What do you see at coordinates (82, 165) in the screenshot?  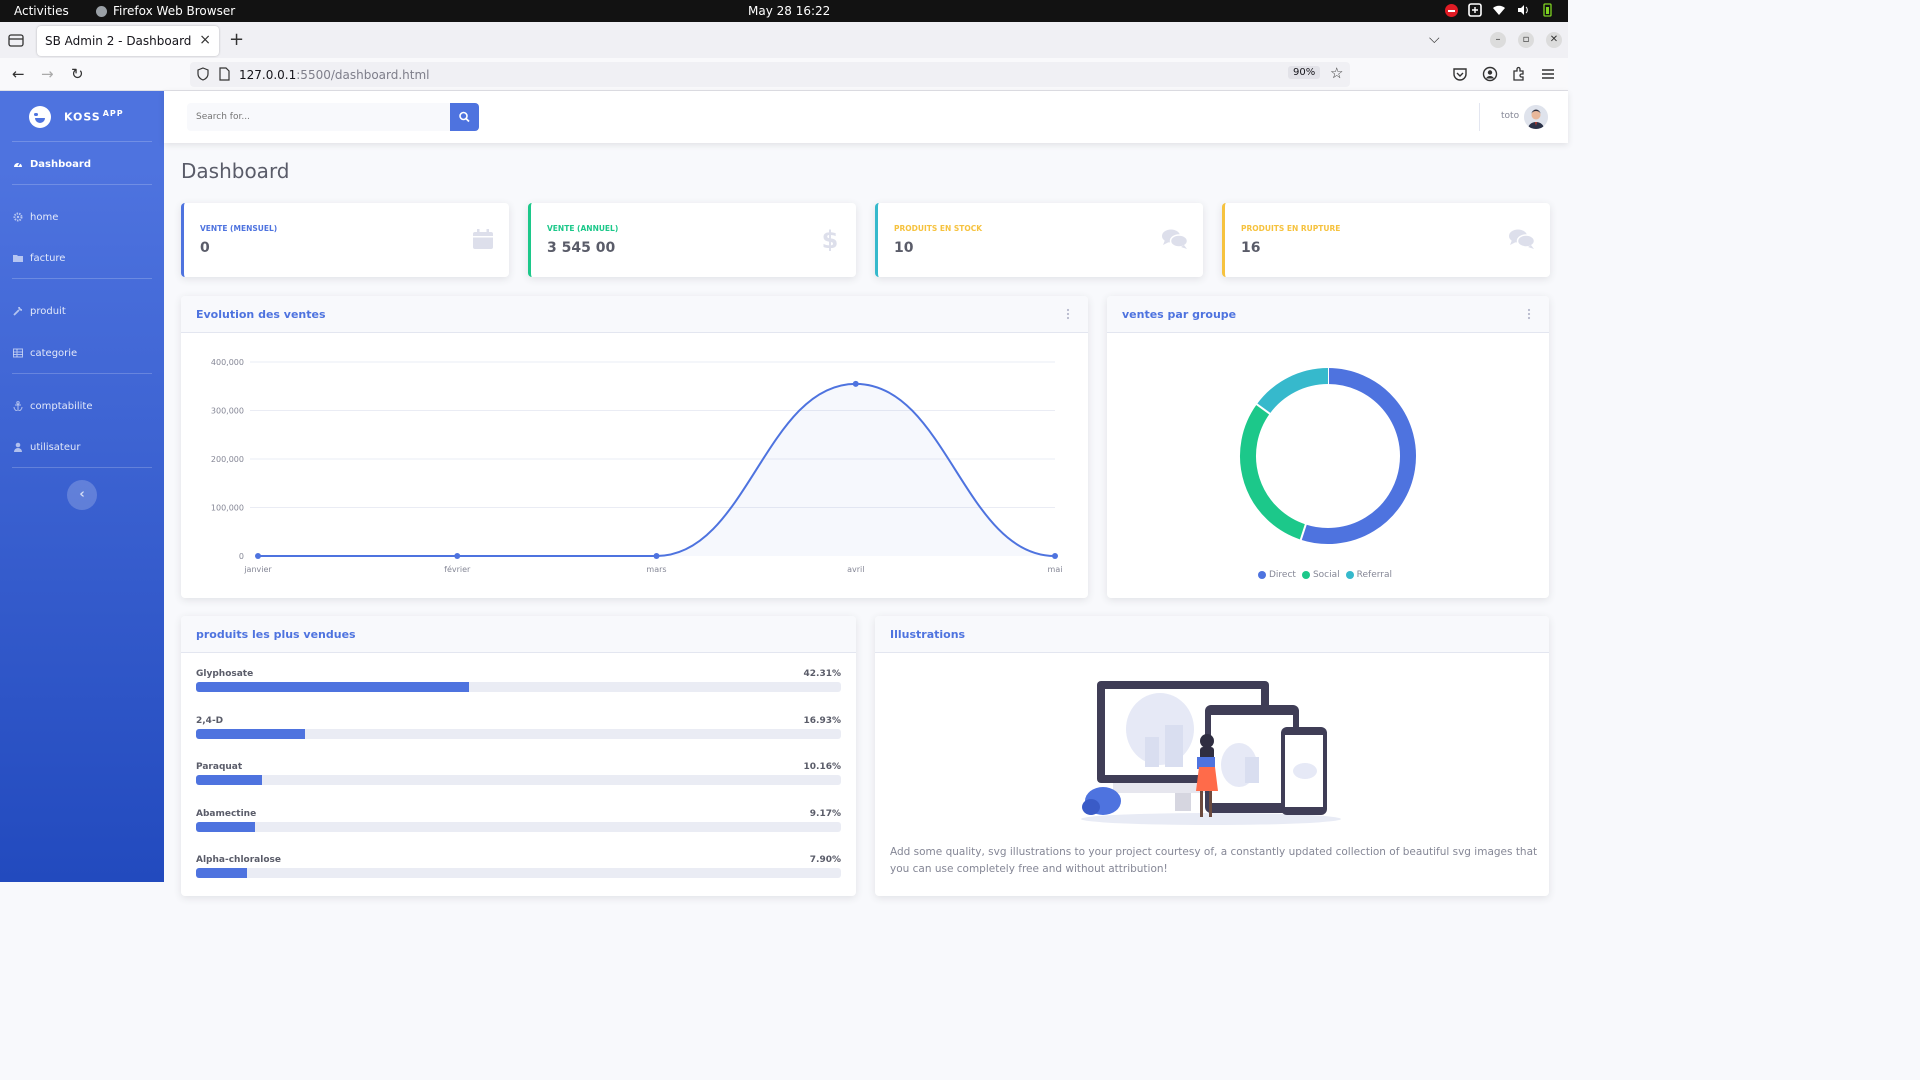 I see `sidebar-item-dashboard: Dashboard` at bounding box center [82, 165].